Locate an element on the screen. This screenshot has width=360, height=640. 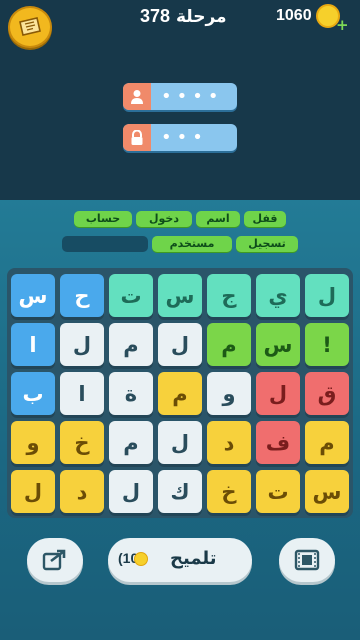
hint-label: تلميح is located at coordinates (193, 558).